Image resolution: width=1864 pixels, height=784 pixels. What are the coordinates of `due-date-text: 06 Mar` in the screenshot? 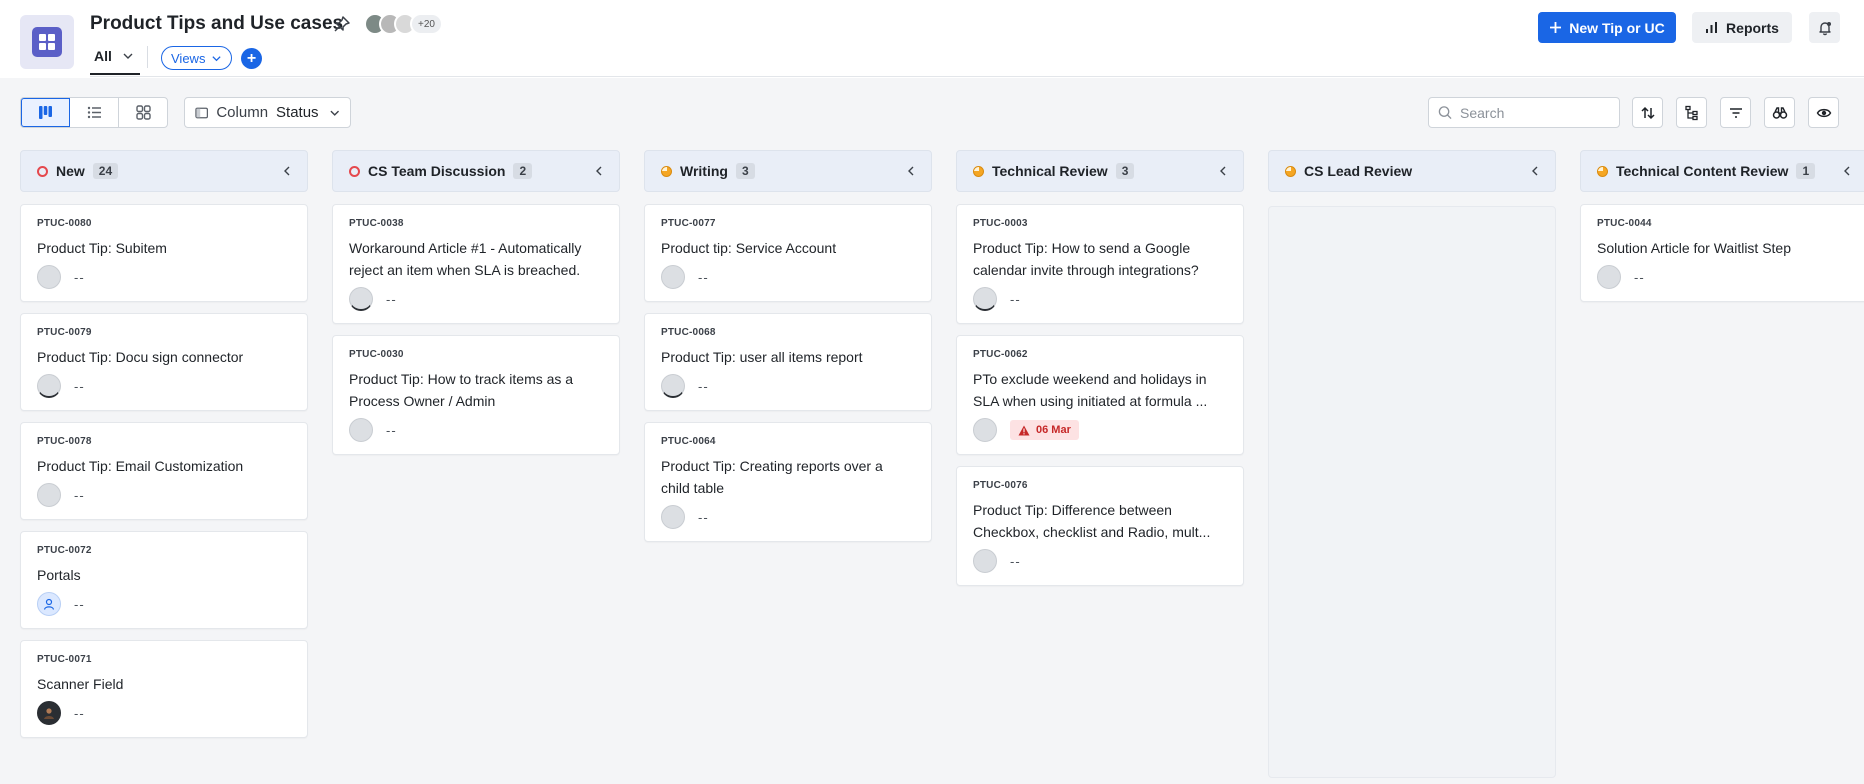 It's located at (1053, 430).